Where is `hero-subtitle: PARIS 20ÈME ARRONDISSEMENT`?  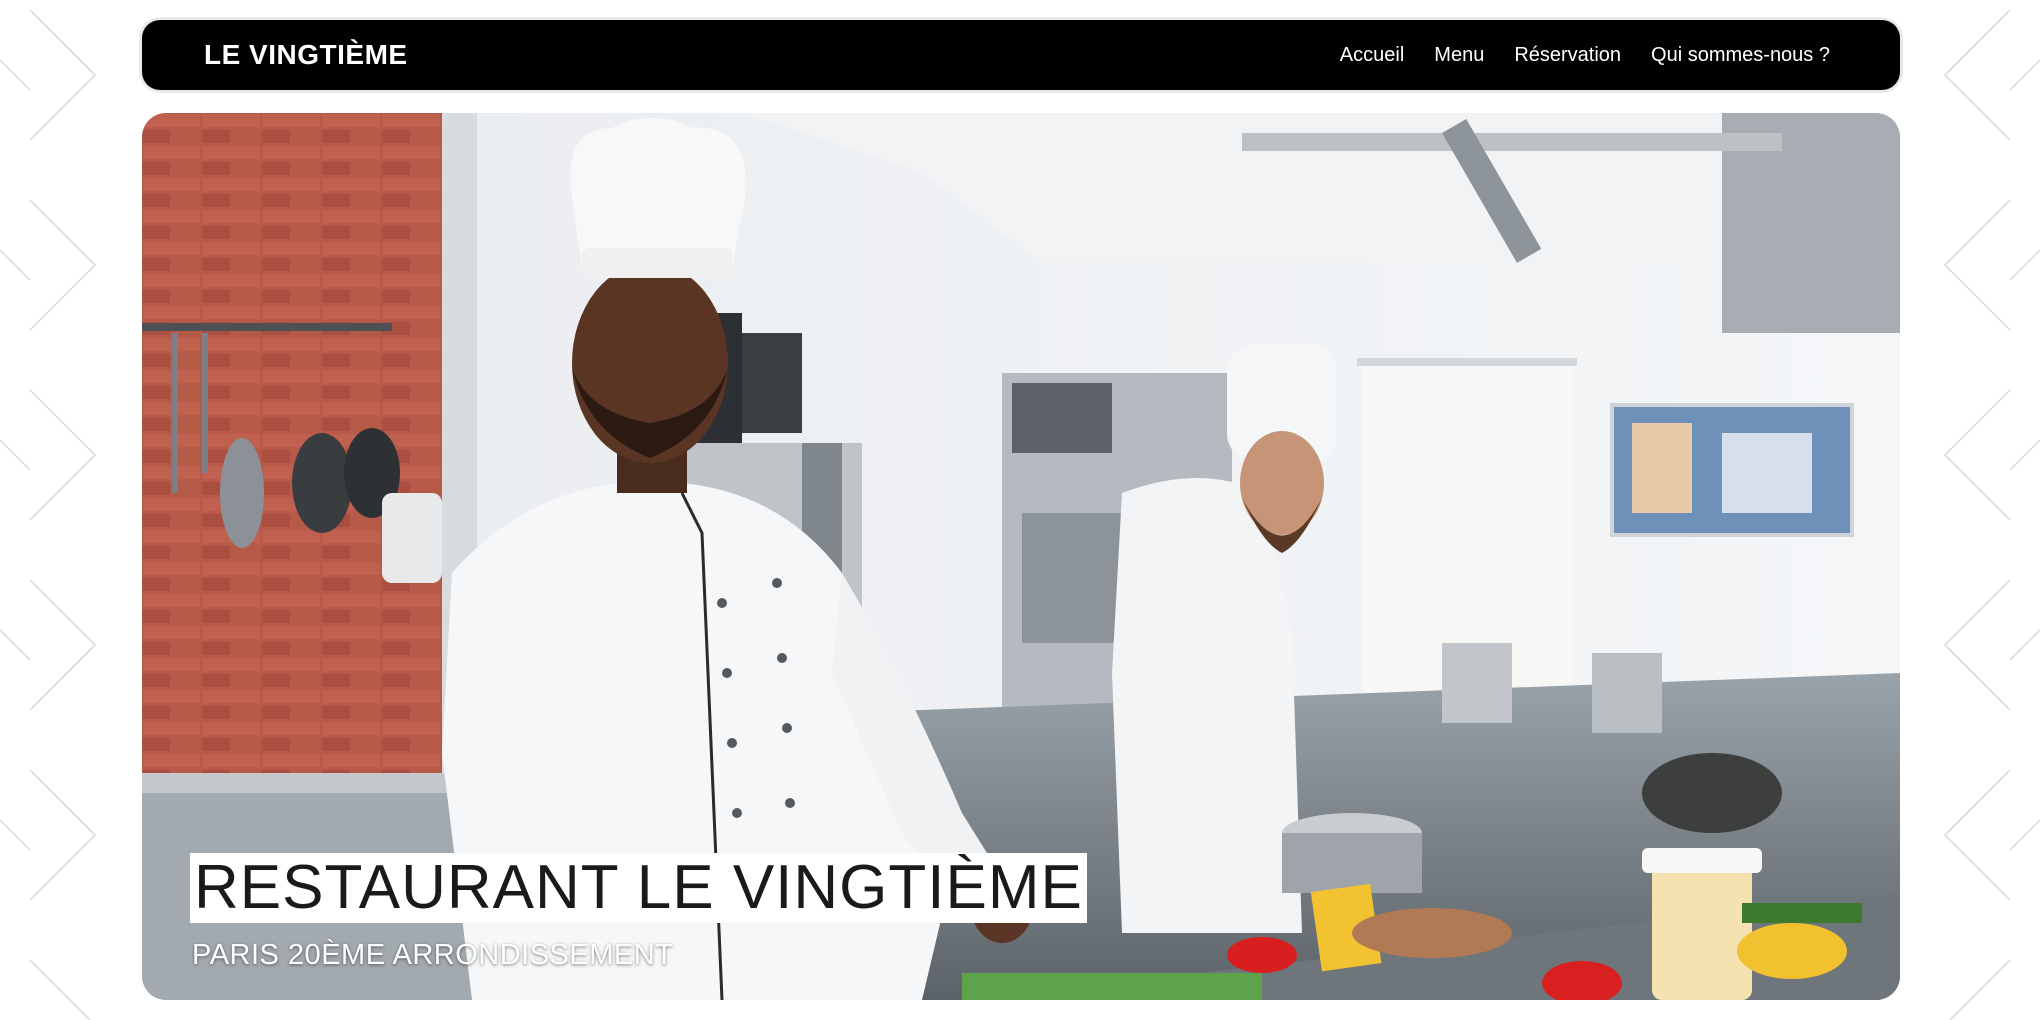 hero-subtitle: PARIS 20ÈME ARRONDISSEMENT is located at coordinates (433, 955).